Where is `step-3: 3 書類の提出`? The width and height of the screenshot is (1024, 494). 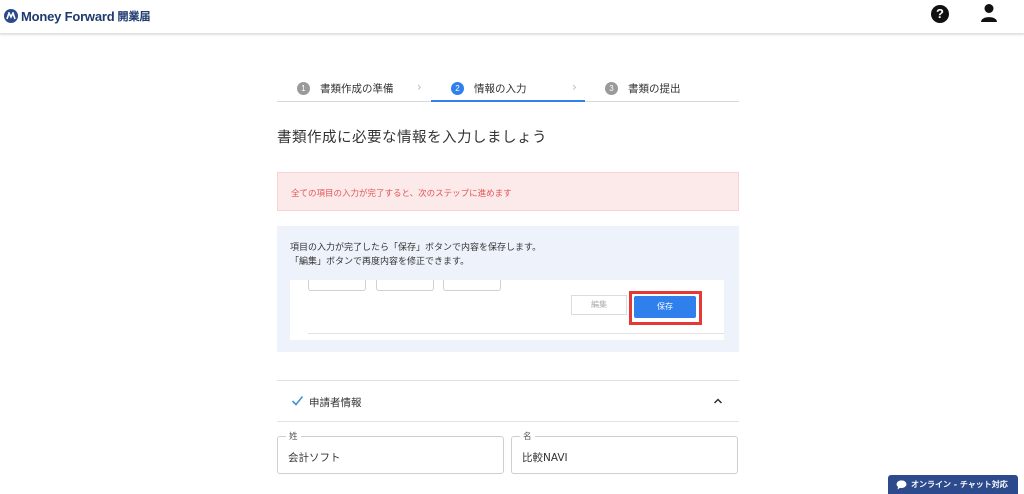 step-3: 3 書類の提出 is located at coordinates (643, 88).